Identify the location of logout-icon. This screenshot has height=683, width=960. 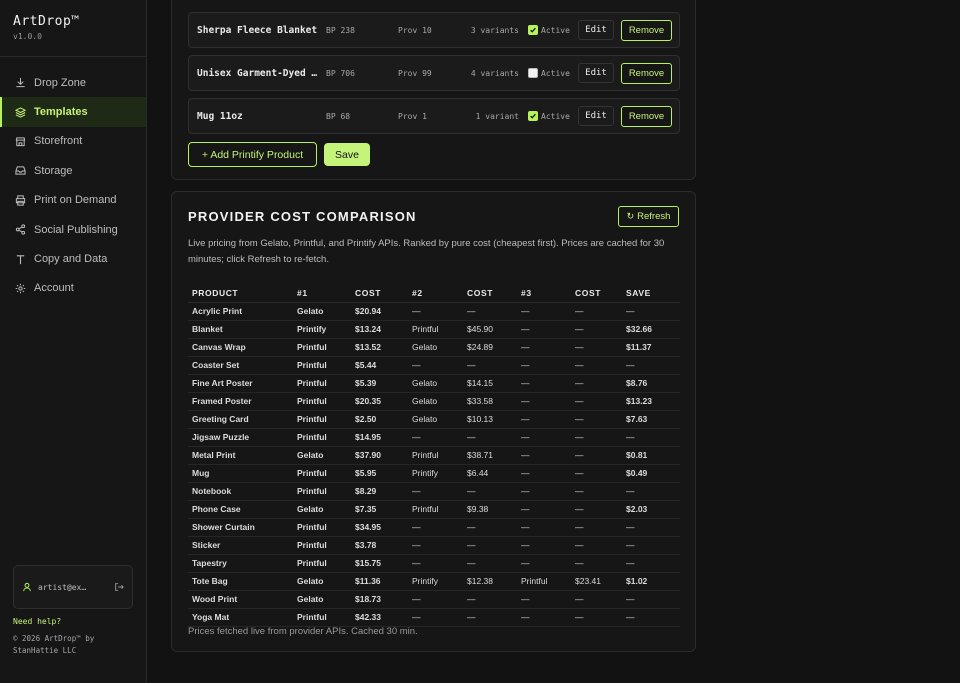
(119, 587).